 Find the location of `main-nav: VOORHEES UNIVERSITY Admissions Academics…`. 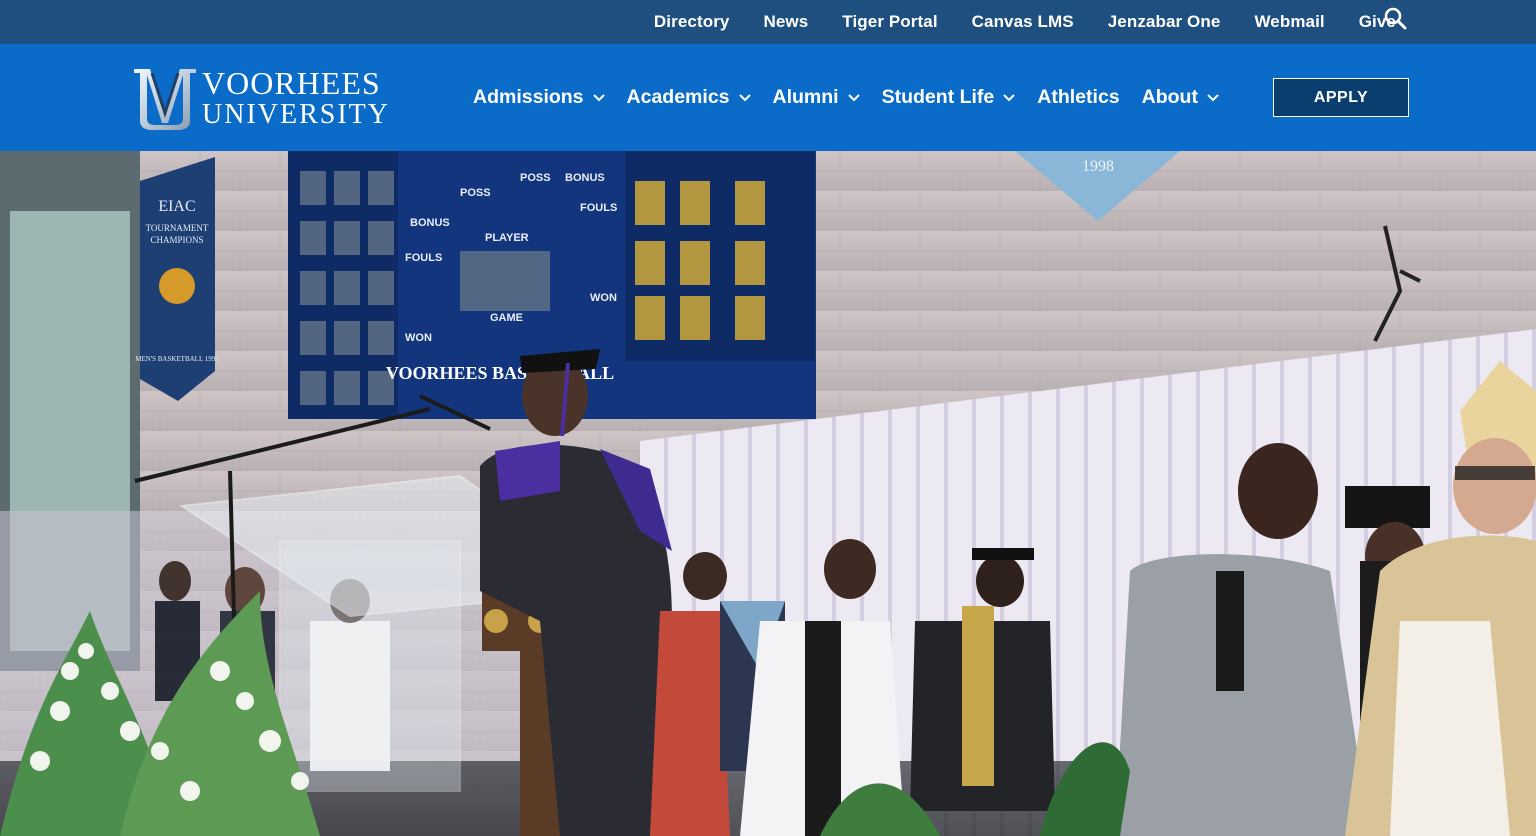

main-nav: VOORHEES UNIVERSITY Admissions Academics… is located at coordinates (768, 97).